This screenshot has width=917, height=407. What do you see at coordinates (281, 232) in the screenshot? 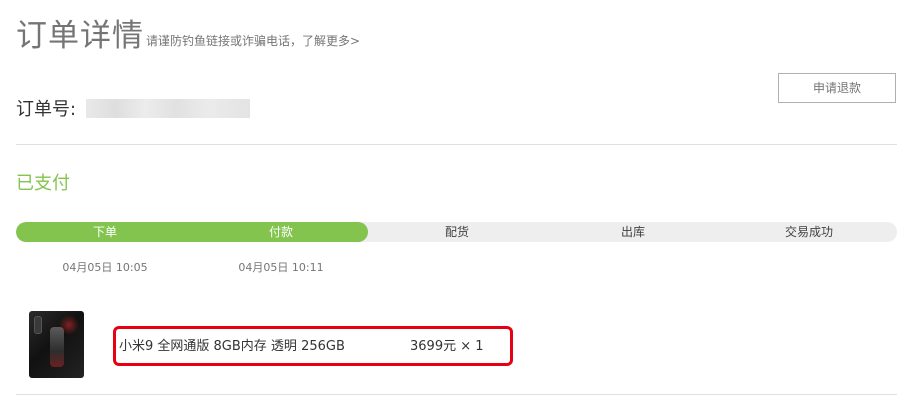
I see `progress-step-payment: 付款` at bounding box center [281, 232].